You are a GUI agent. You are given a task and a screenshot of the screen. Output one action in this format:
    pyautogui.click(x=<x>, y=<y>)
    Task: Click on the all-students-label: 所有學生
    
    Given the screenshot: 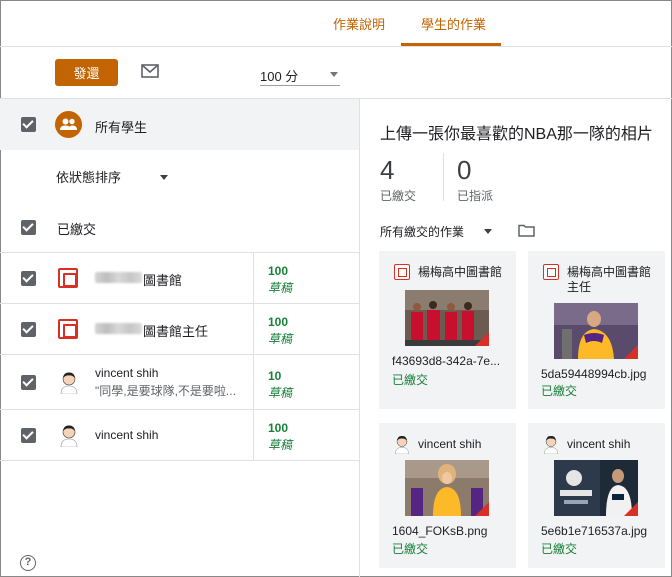 What is the action you would take?
    pyautogui.click(x=121, y=127)
    